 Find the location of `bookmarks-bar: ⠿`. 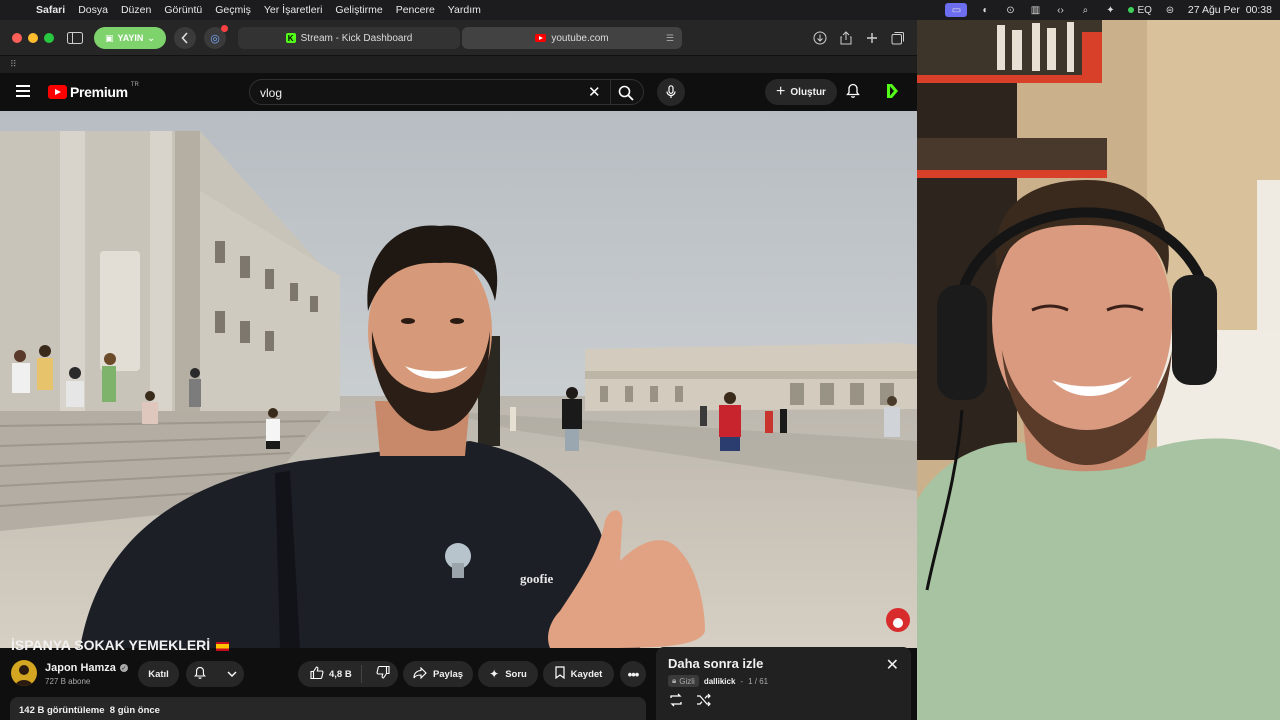

bookmarks-bar: ⠿ is located at coordinates (458, 64).